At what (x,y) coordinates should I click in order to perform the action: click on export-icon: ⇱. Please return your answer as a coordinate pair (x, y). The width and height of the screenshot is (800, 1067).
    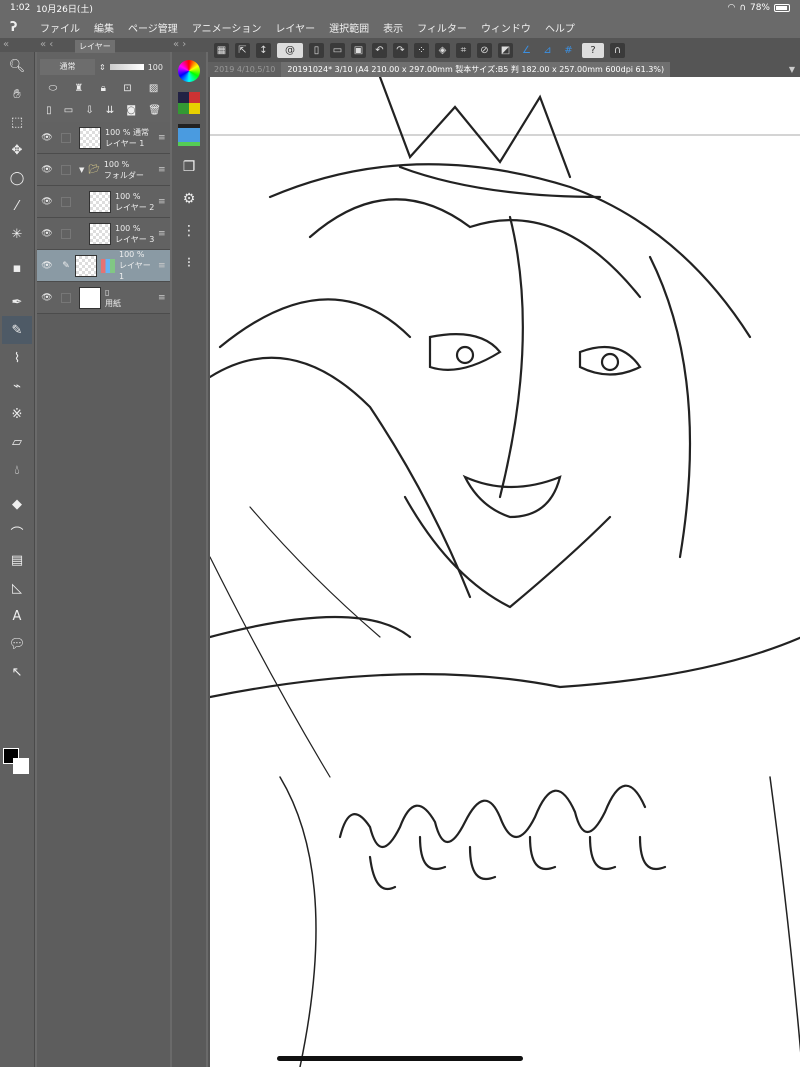
    Looking at the image, I should click on (242, 50).